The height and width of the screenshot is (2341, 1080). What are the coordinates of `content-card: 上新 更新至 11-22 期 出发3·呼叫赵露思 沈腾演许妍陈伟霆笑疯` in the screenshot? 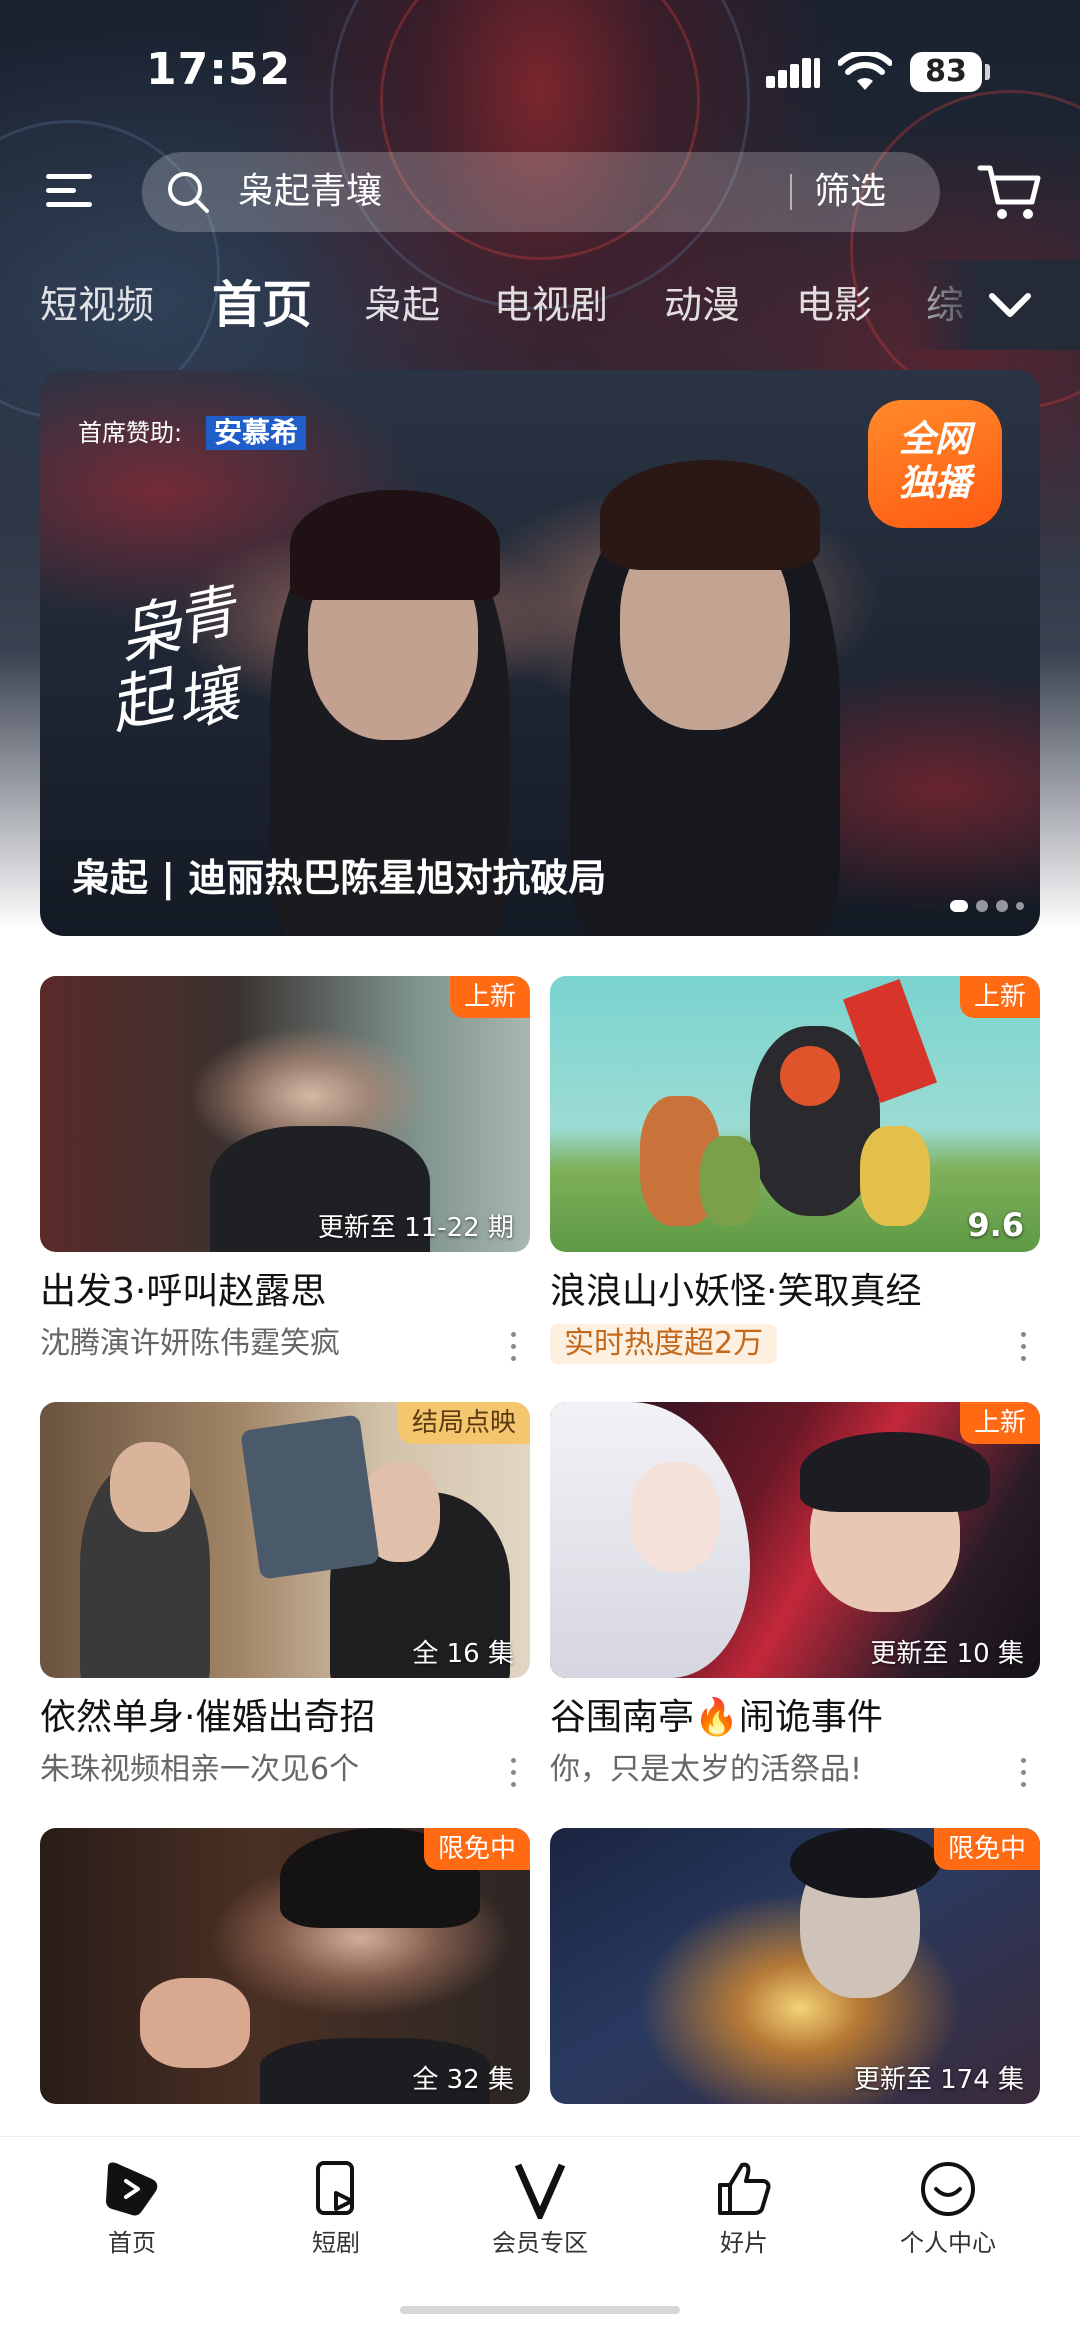 It's located at (285, 1181).